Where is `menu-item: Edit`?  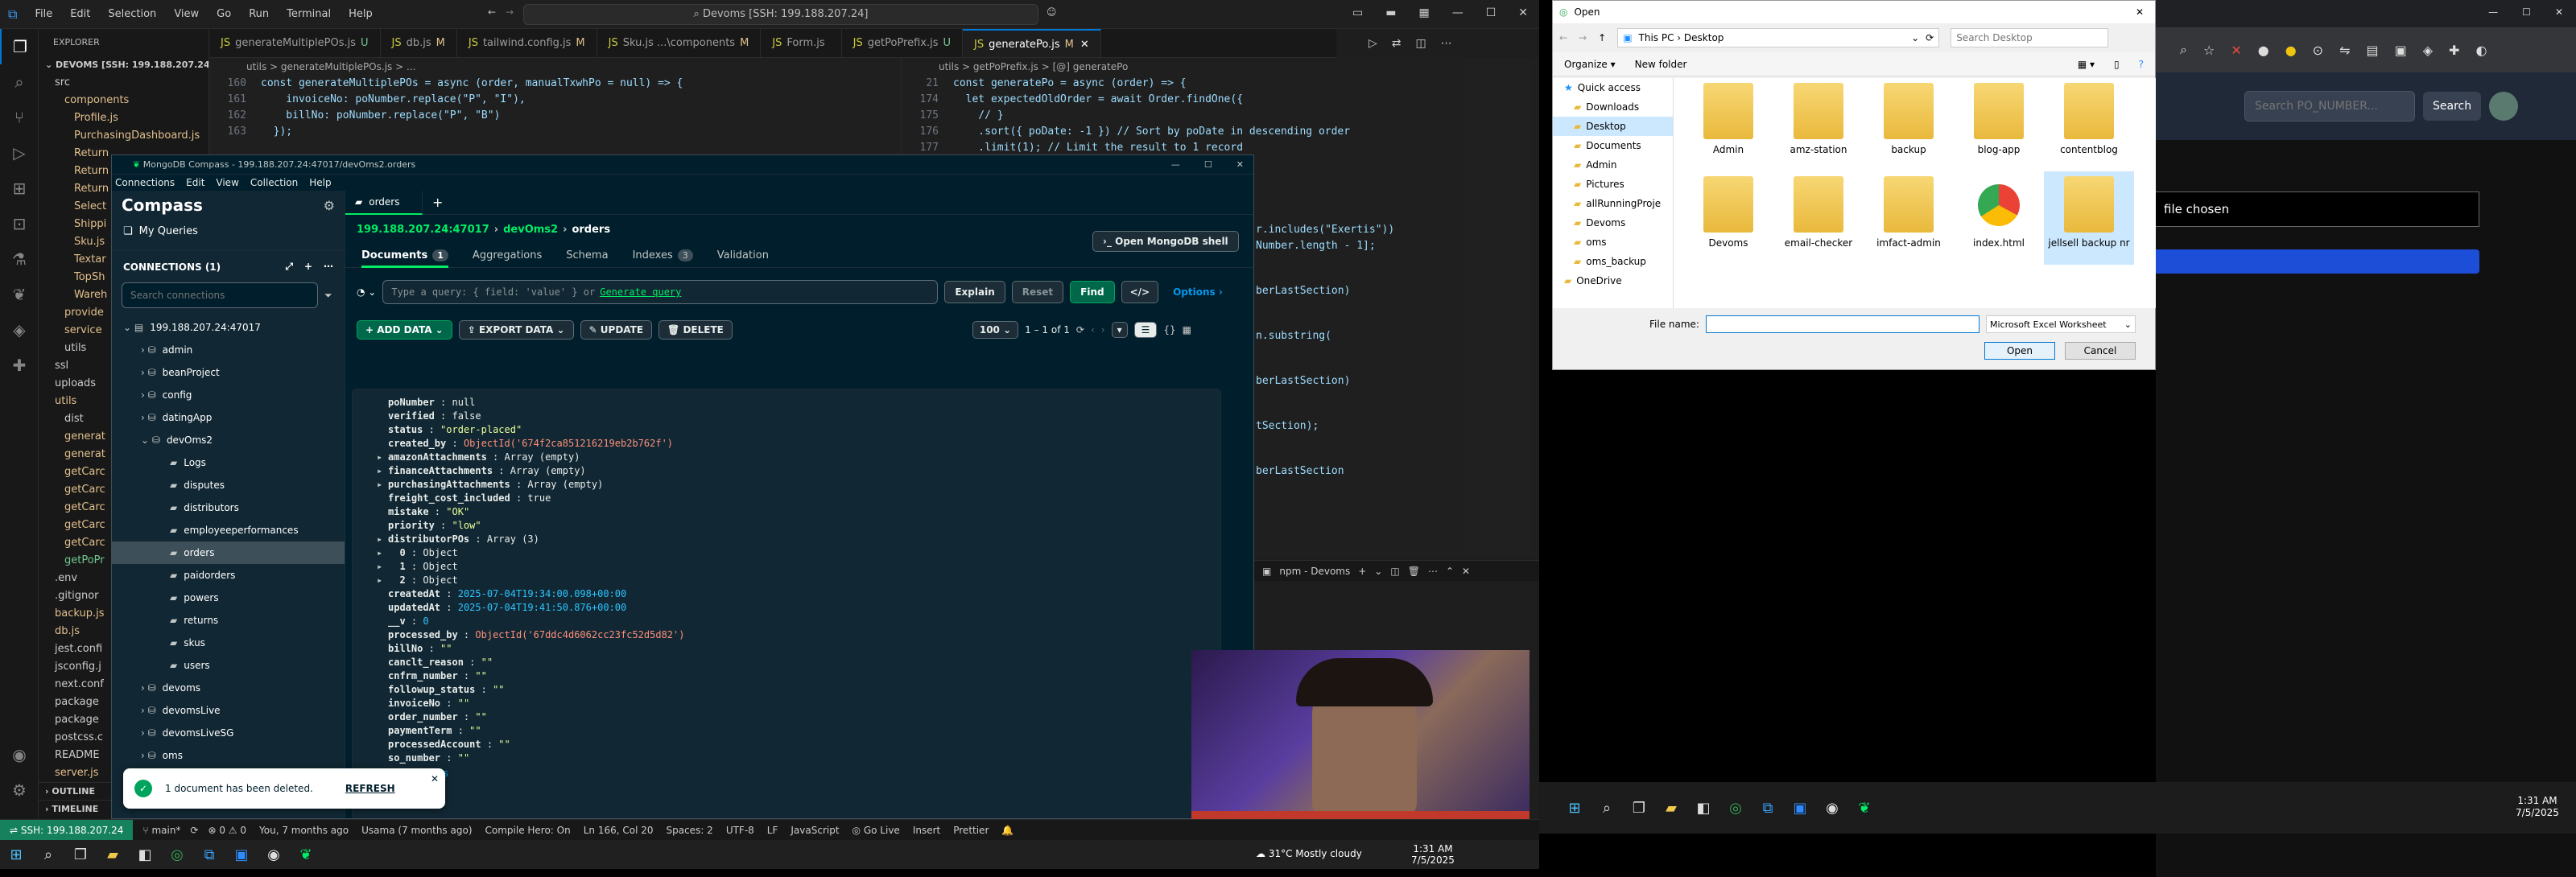 menu-item: Edit is located at coordinates (80, 14).